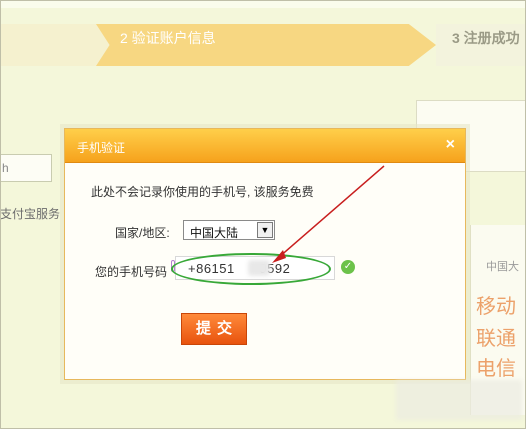 The width and height of the screenshot is (526, 429). What do you see at coordinates (131, 272) in the screenshot?
I see `phone-label: 您的手机号码` at bounding box center [131, 272].